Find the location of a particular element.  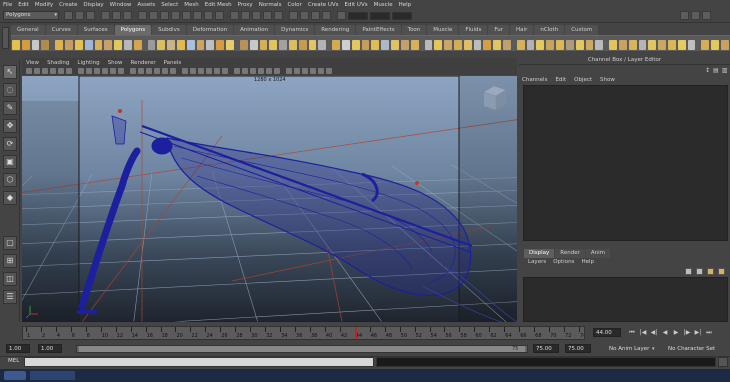

open-scene-icon is located at coordinates (79, 15).